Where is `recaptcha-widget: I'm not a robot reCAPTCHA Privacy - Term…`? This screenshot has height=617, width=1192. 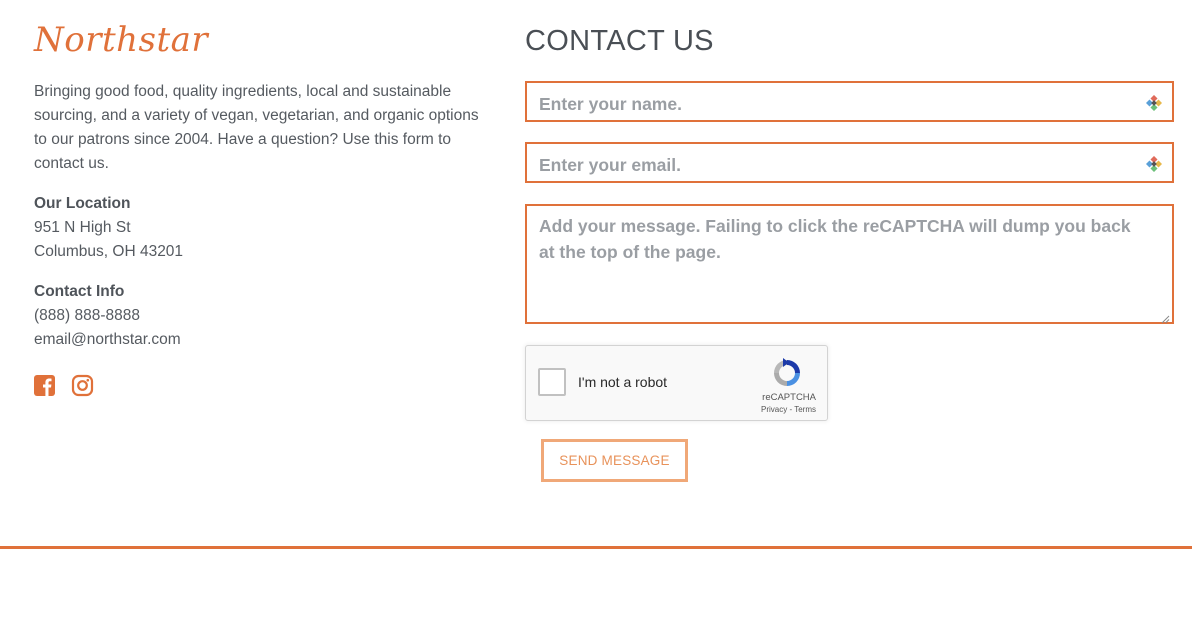 recaptcha-widget: I'm not a robot reCAPTCHA Privacy - Term… is located at coordinates (676, 383).